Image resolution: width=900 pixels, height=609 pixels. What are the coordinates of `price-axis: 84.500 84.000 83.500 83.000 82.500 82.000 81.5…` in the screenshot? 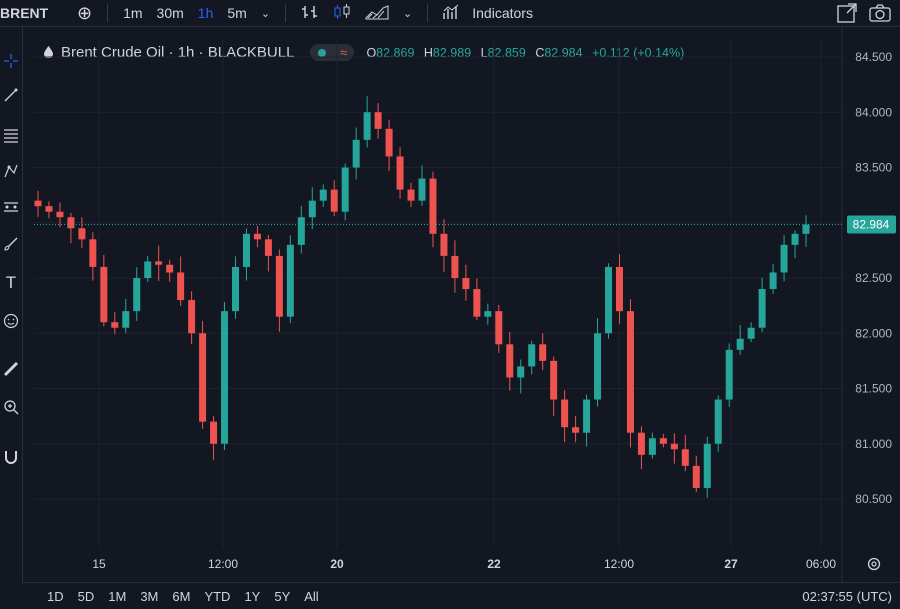 It's located at (873, 278).